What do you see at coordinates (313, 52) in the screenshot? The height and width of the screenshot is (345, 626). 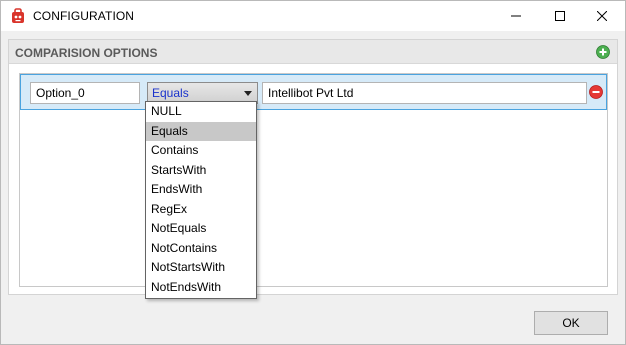 I see `group-header: COMPARISION OPTIONS` at bounding box center [313, 52].